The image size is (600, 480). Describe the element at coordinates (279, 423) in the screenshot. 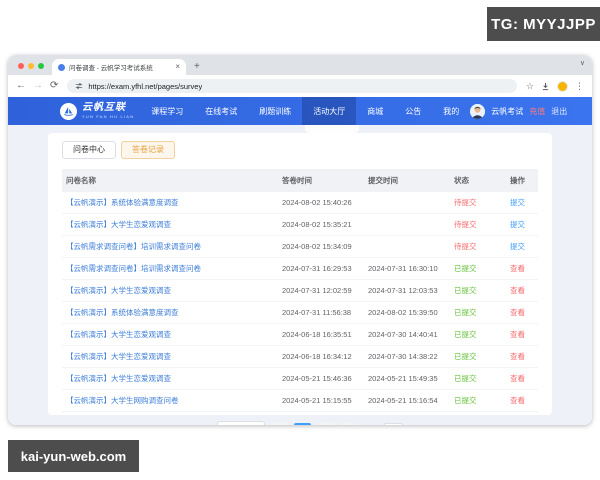

I see `prev-page-button: ‹` at that location.